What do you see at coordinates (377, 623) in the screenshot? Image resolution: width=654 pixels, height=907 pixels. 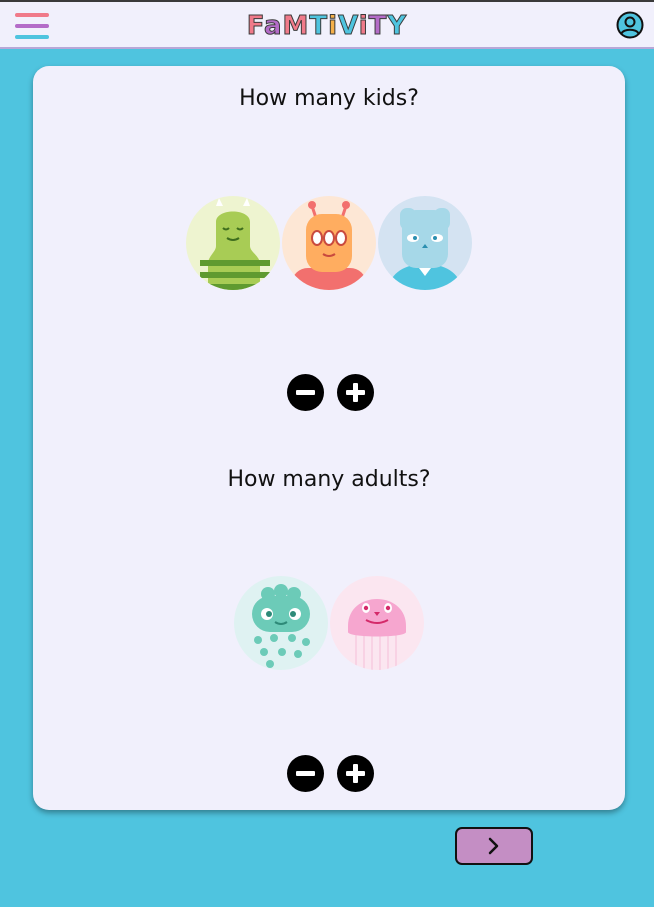 I see `adult-avatar-pink` at bounding box center [377, 623].